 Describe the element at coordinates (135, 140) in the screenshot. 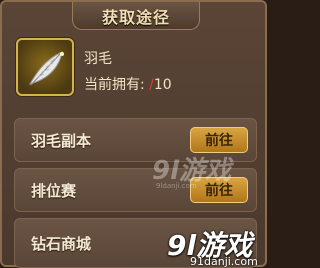

I see `source-row-feather-dungeon: 羽毛副本 前往` at that location.